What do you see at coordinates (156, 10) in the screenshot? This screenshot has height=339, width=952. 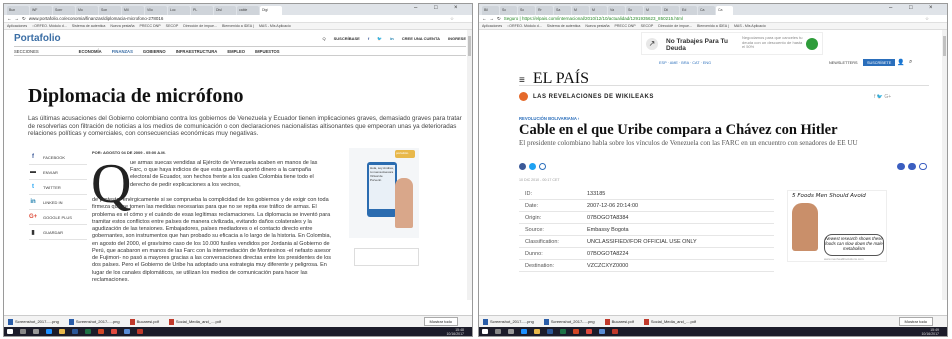 I see `browser-tab: Vilo` at bounding box center [156, 10].